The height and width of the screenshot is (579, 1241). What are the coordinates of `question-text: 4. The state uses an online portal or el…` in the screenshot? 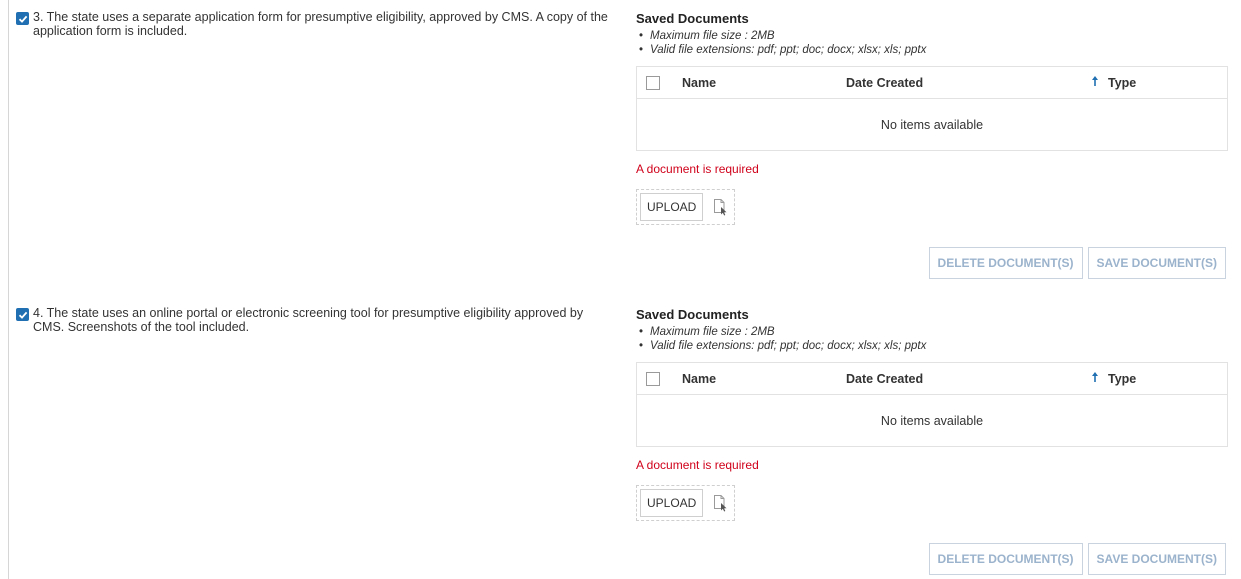 It's located at (308, 320).